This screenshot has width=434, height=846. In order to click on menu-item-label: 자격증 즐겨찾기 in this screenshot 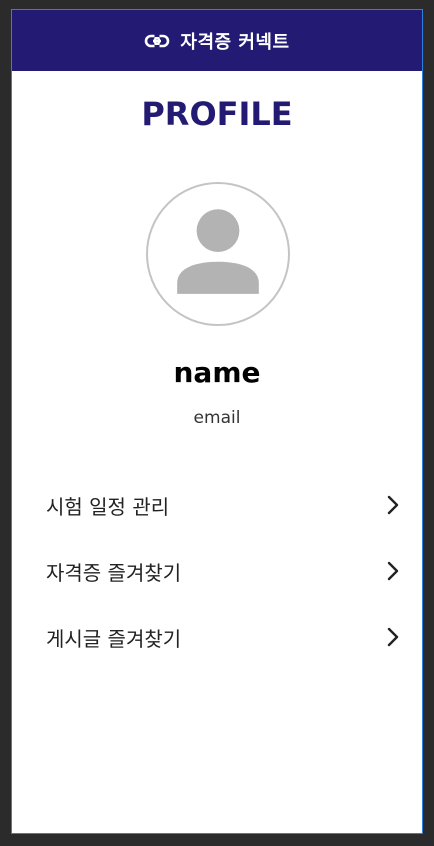, I will do `click(114, 572)`.